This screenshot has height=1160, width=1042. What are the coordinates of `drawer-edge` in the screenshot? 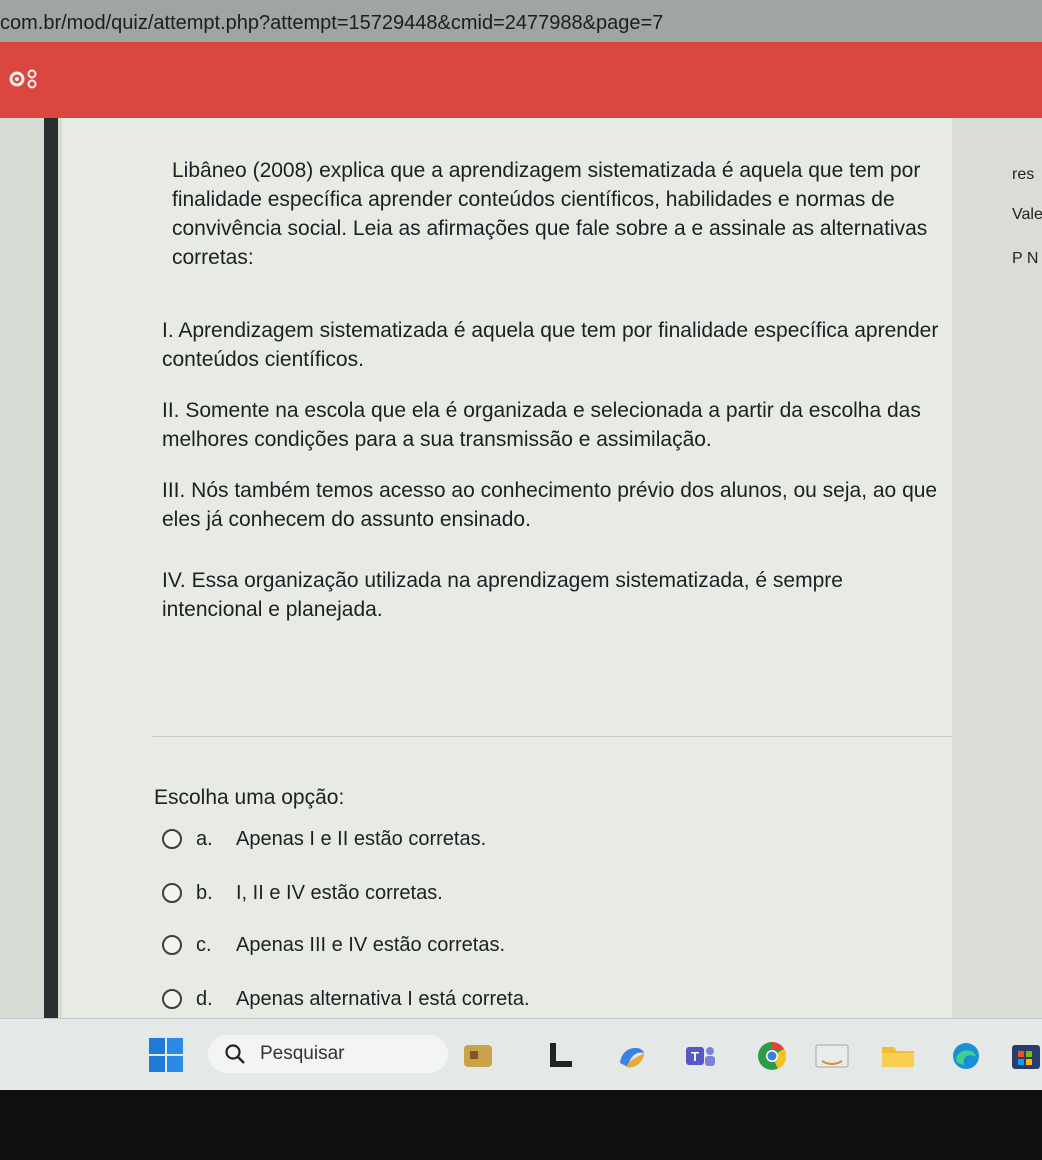 It's located at (51, 568).